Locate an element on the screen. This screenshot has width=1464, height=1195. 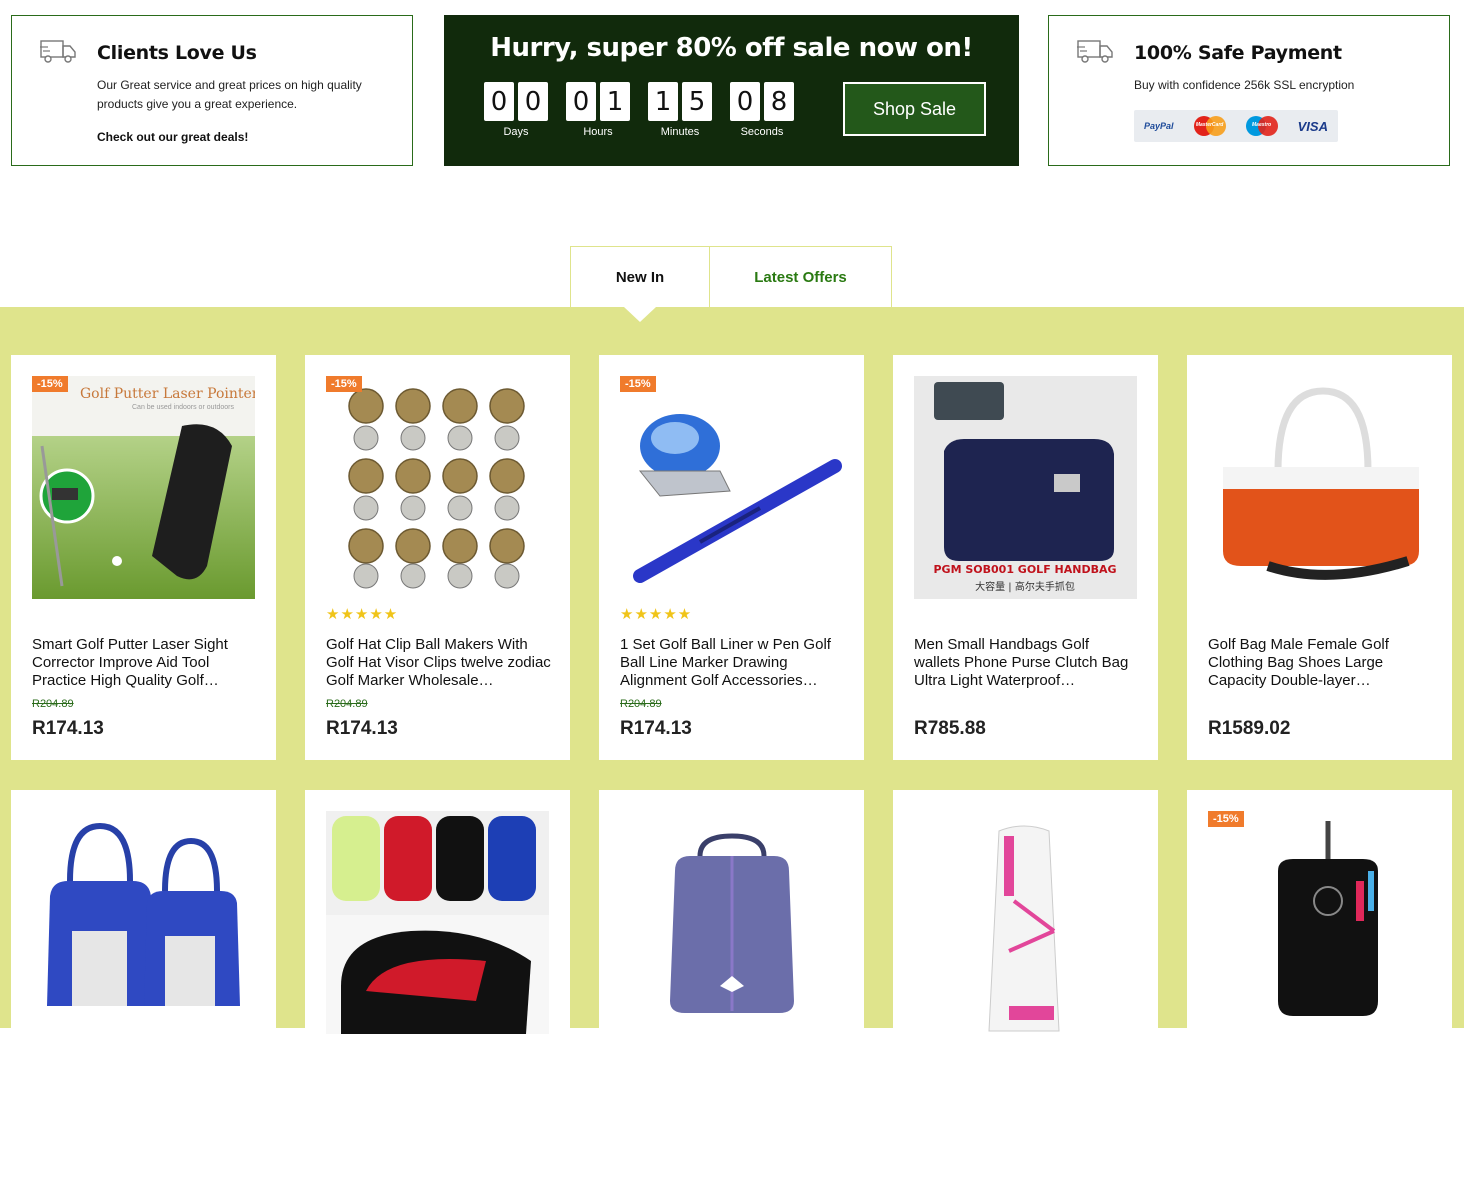
countdown-minutes: 1 5 Minutes is located at coordinates (689, 110).